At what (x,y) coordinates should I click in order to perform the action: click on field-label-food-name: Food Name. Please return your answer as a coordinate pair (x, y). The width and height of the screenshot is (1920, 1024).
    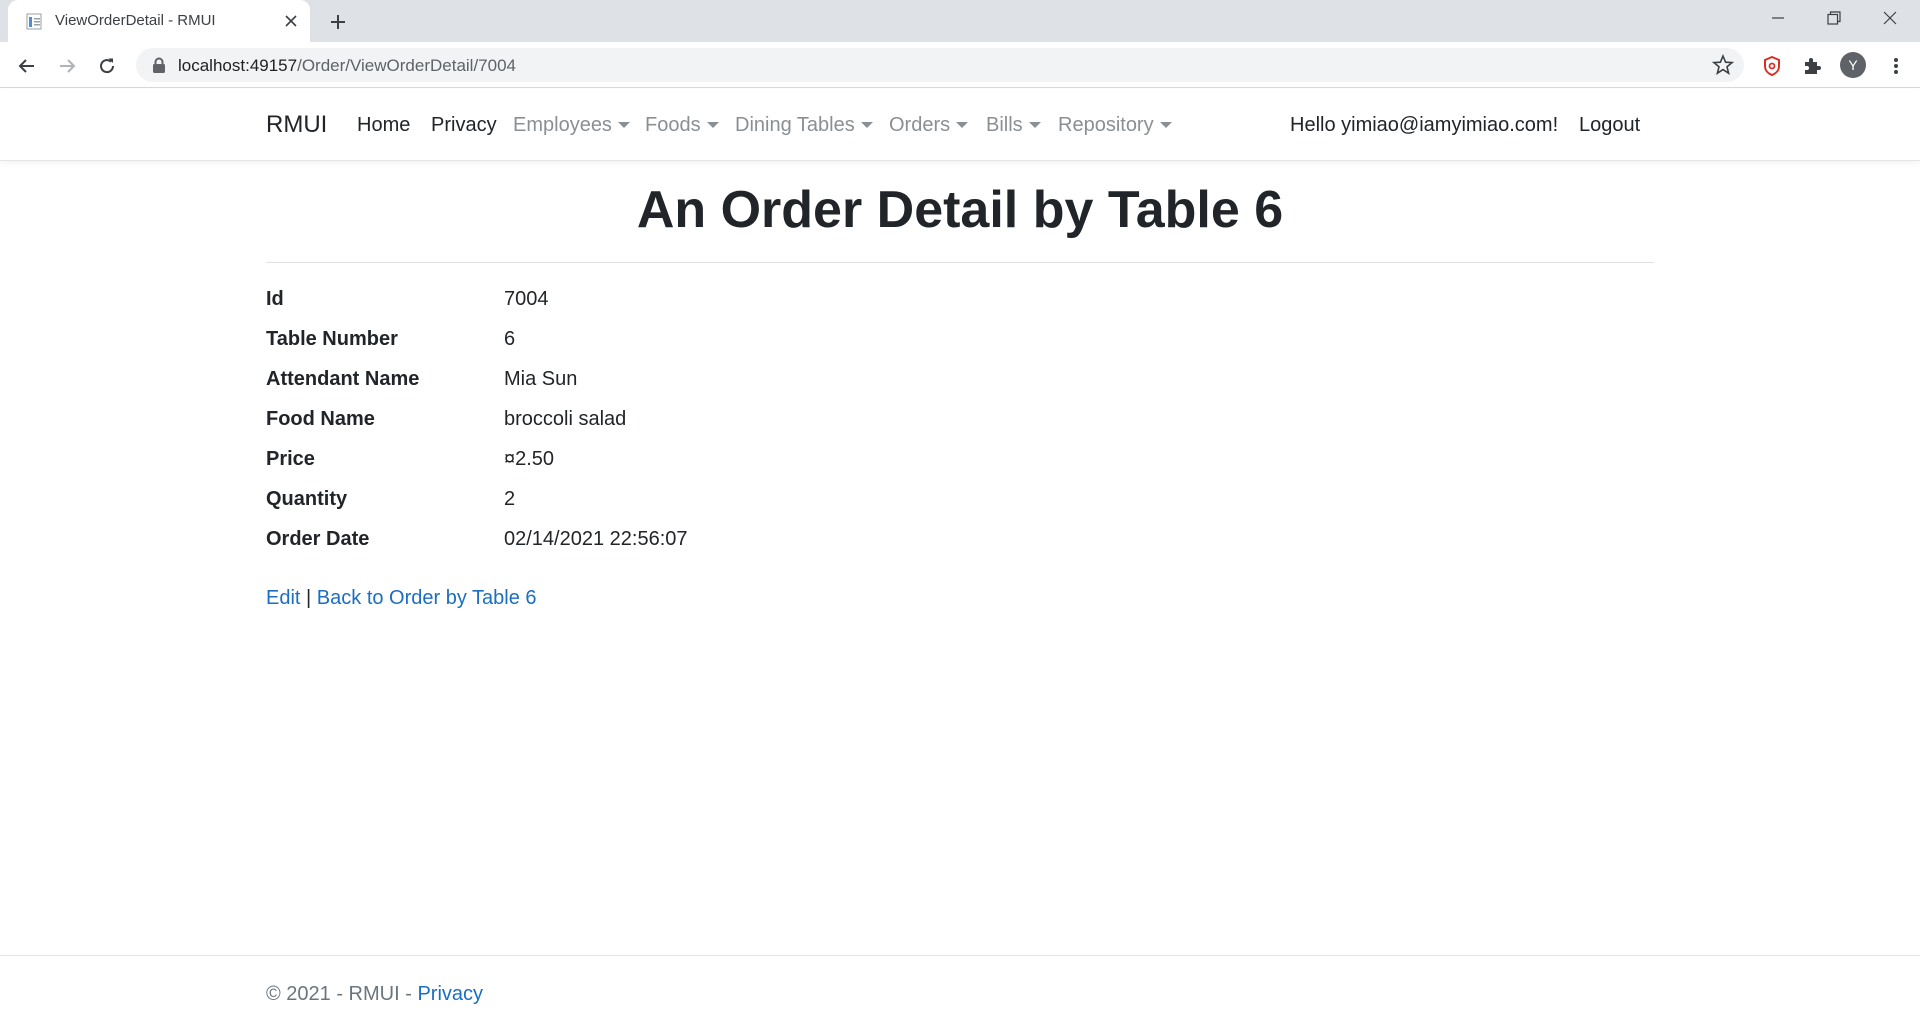
    Looking at the image, I should click on (320, 419).